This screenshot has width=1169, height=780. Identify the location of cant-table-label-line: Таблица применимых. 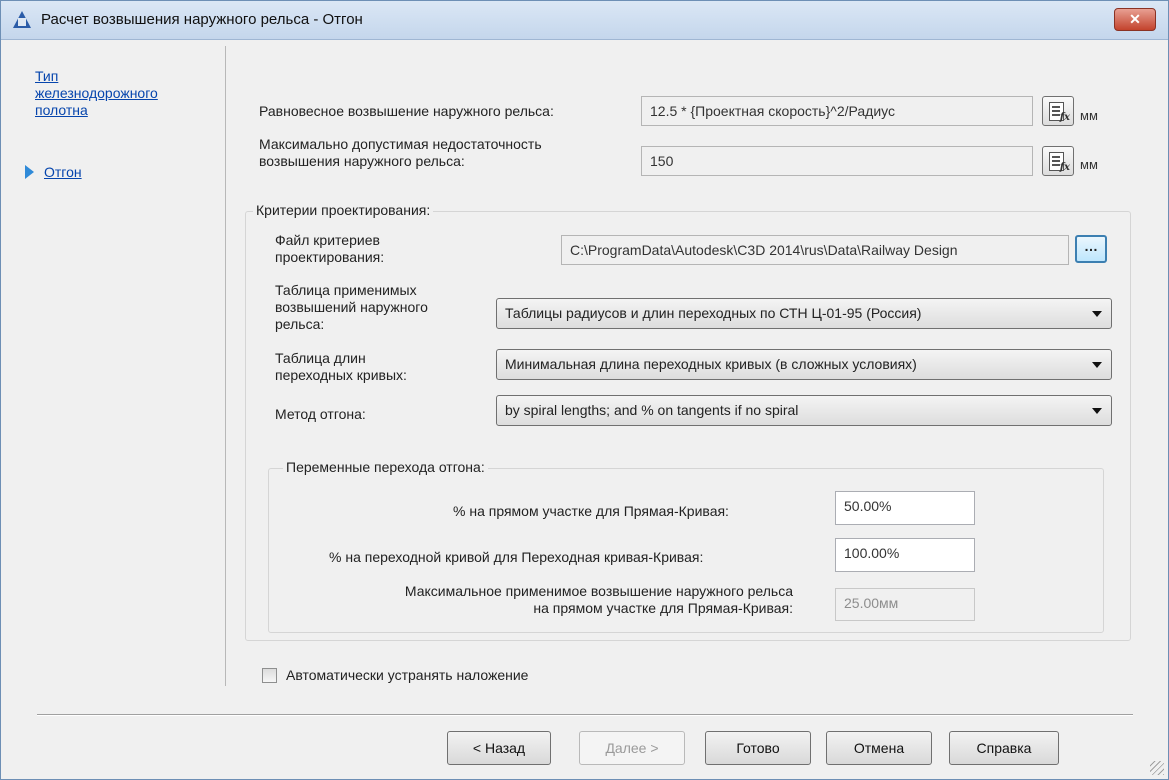
(346, 290).